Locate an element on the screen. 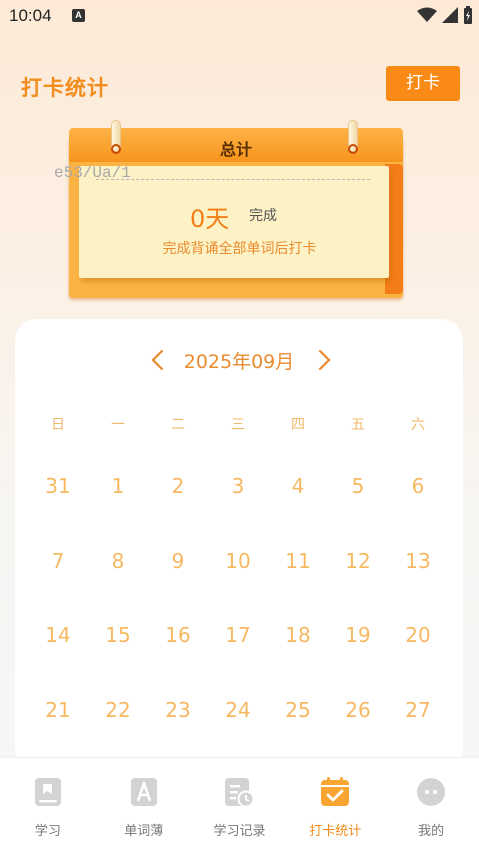 This screenshot has height=851, width=479. calendar-day: 14 is located at coordinates (58, 660).